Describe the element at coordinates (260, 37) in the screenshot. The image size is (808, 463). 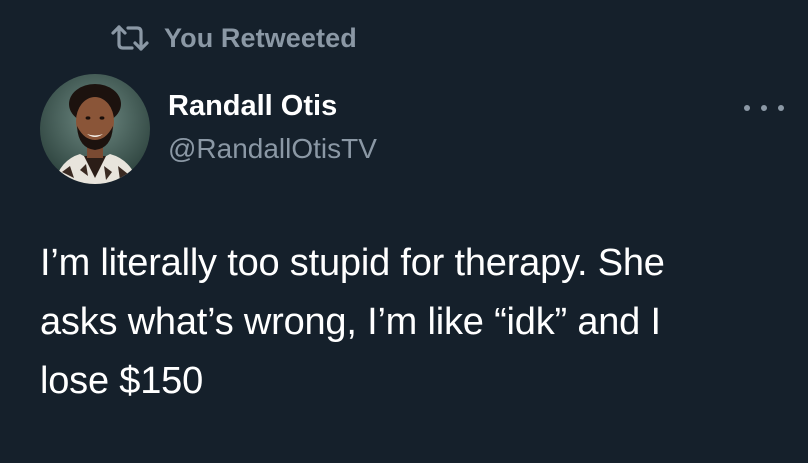
I see `retweet-label: You Retweeted` at that location.